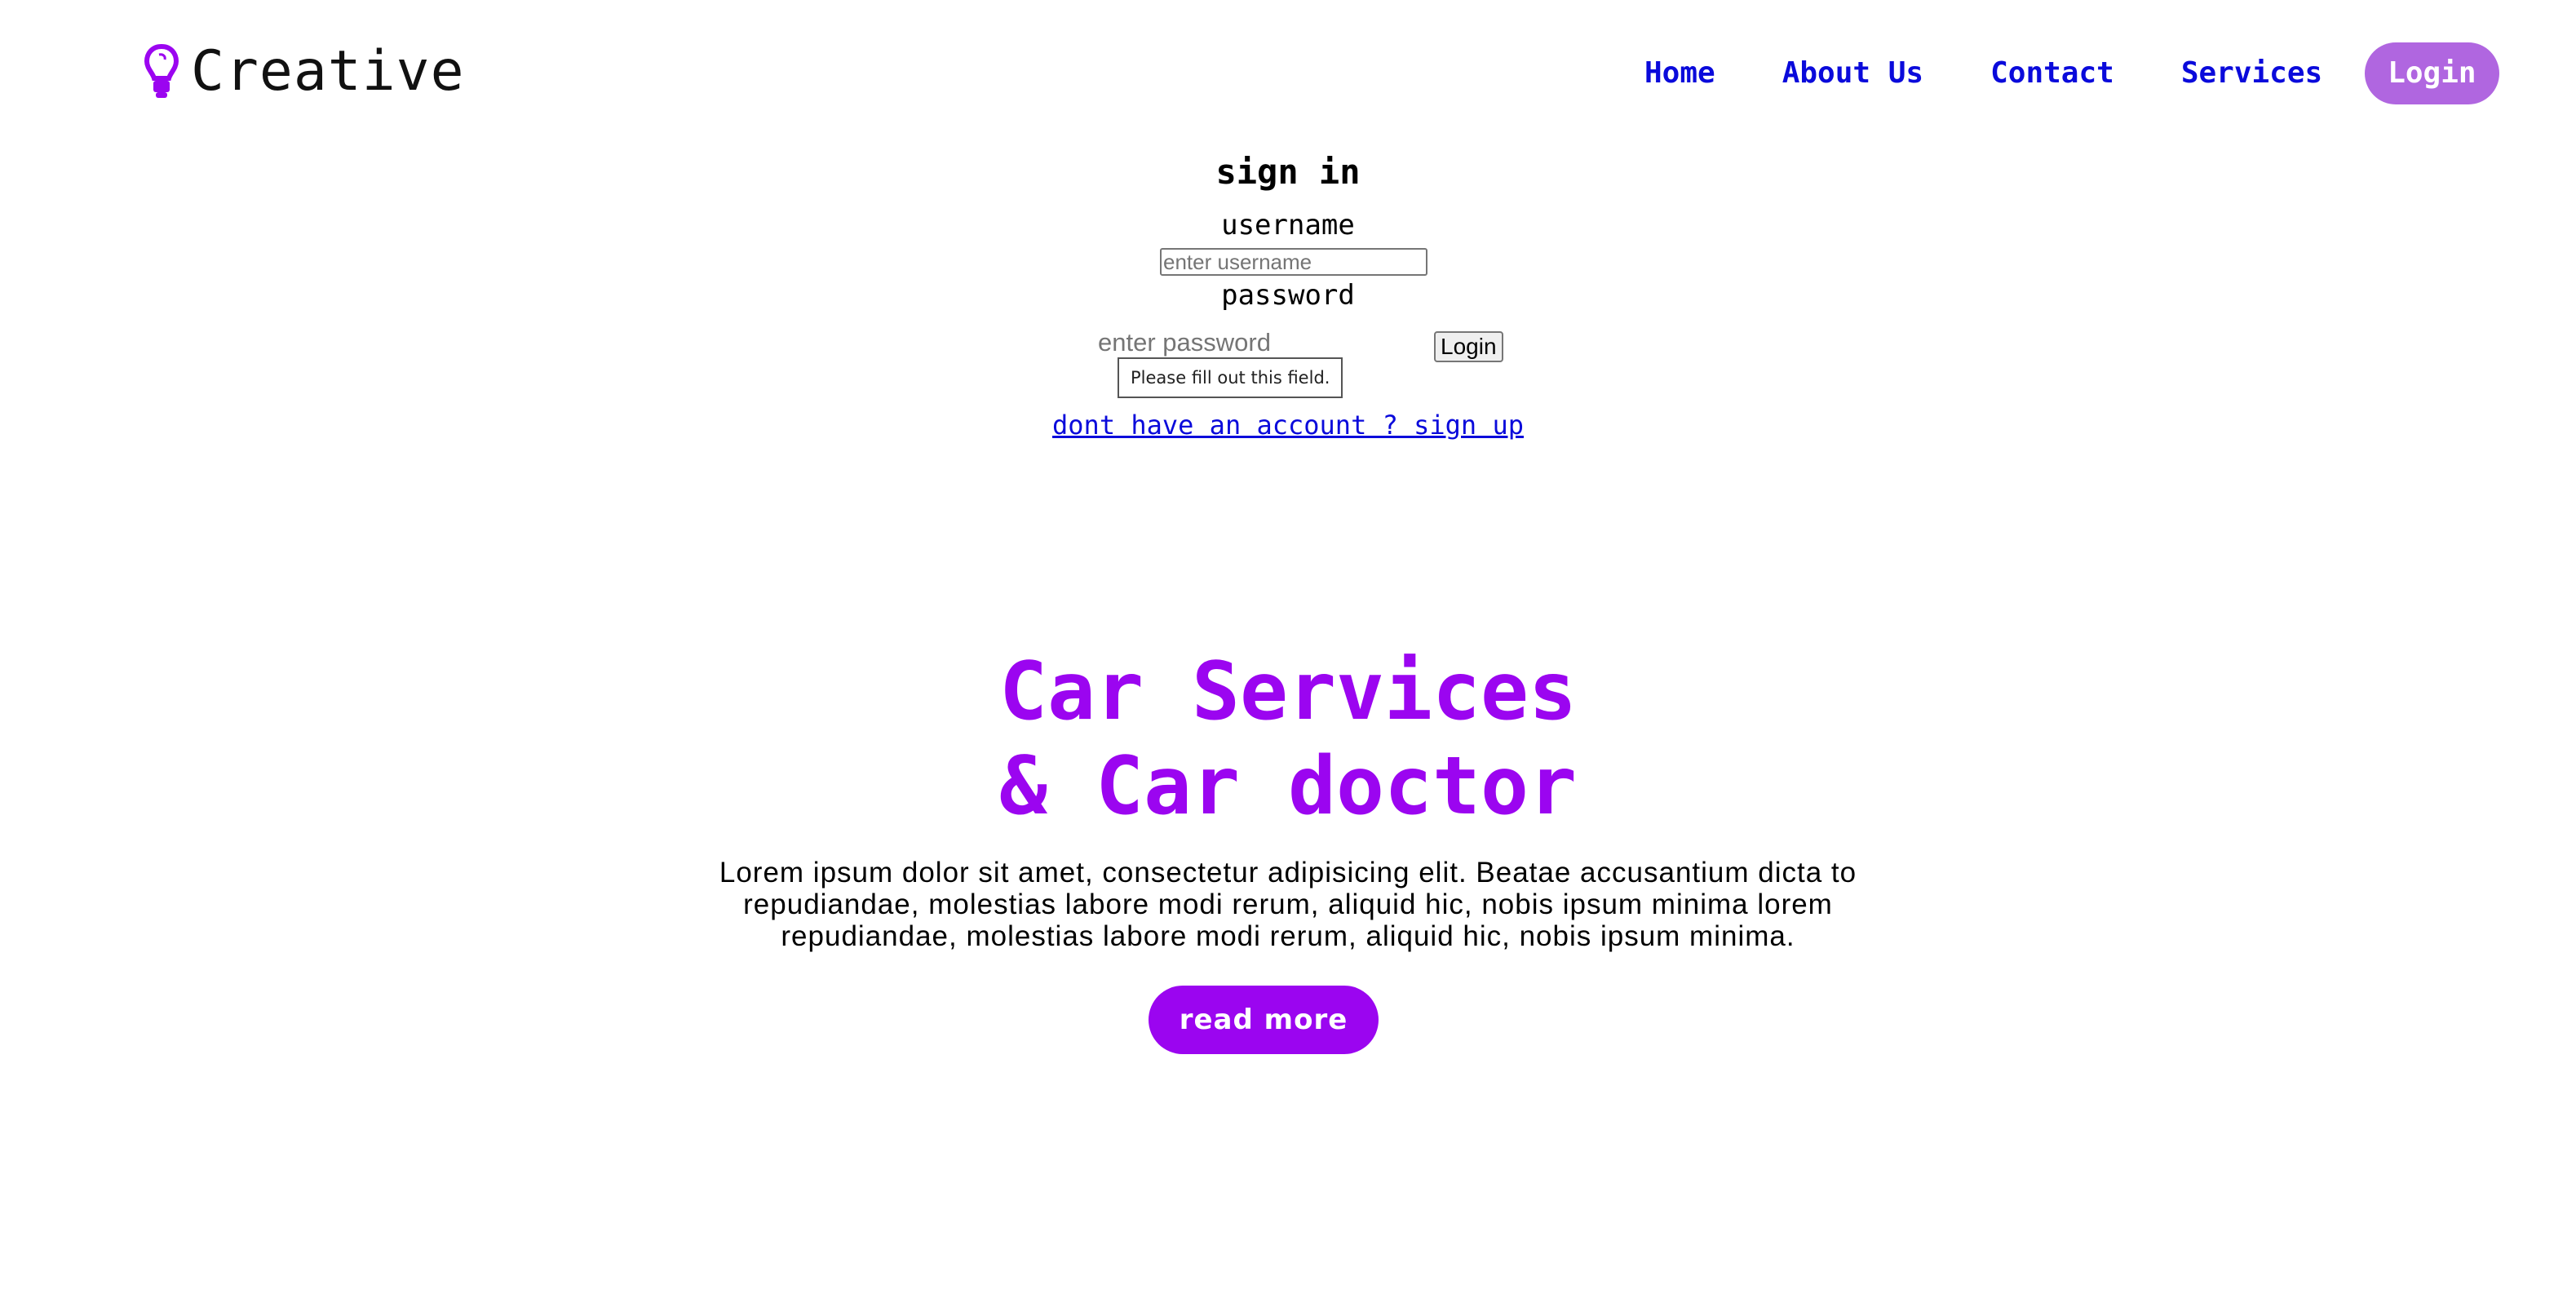 The image size is (2576, 1294). What do you see at coordinates (1679, 73) in the screenshot?
I see `nav-home: Home` at bounding box center [1679, 73].